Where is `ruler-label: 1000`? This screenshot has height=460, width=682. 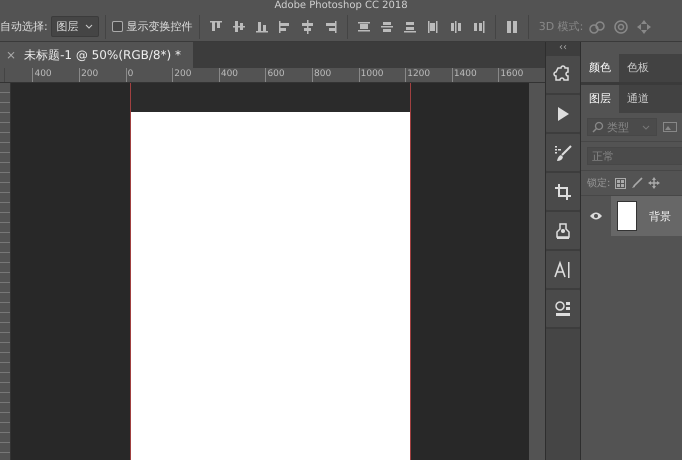
ruler-label: 1000 is located at coordinates (382, 75).